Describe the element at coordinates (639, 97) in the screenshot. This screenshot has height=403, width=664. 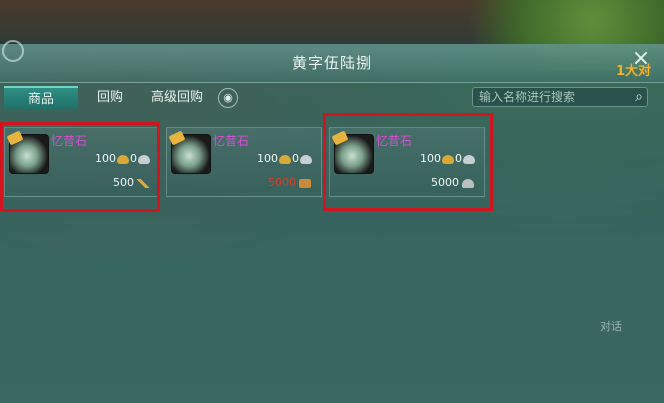
I see `search-icon: ⌕` at that location.